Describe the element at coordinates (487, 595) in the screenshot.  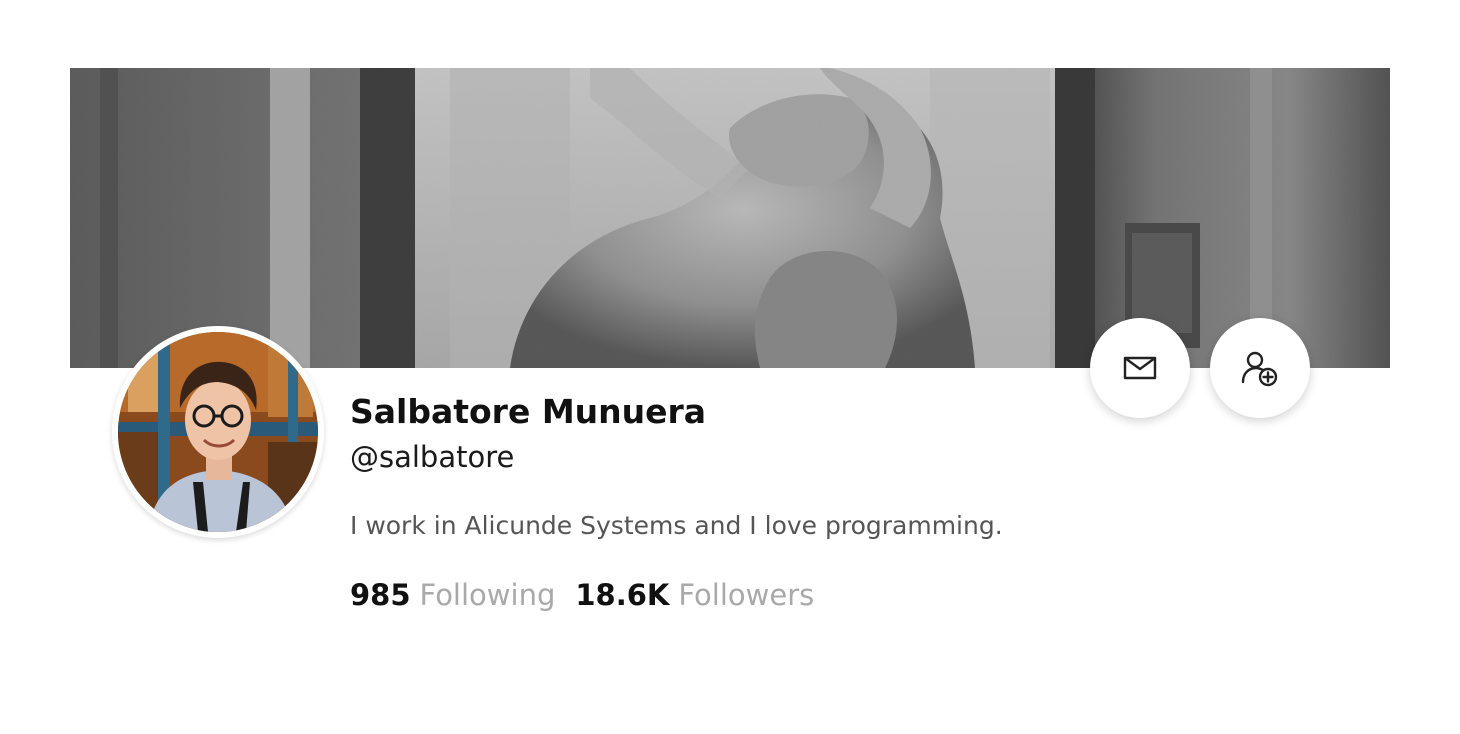
I see `following-label: Following` at that location.